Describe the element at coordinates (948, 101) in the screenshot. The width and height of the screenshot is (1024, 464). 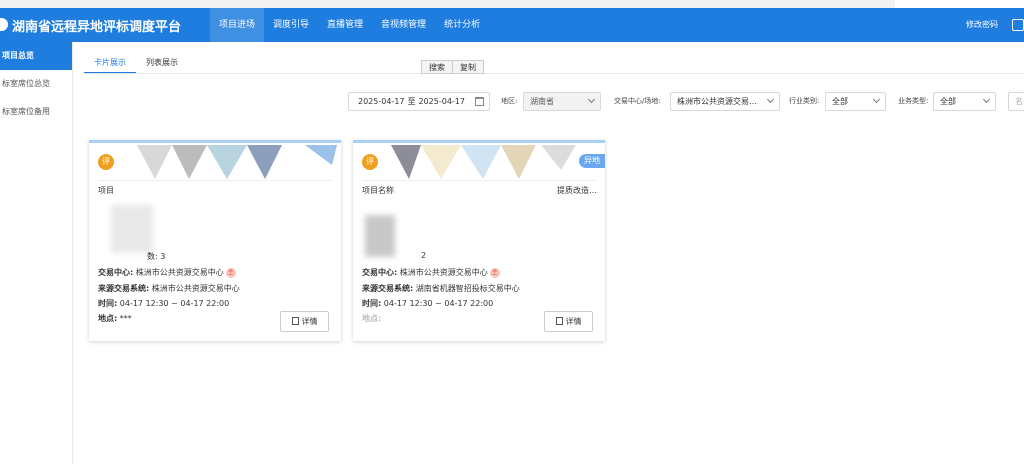
I see `business-value: 全部` at that location.